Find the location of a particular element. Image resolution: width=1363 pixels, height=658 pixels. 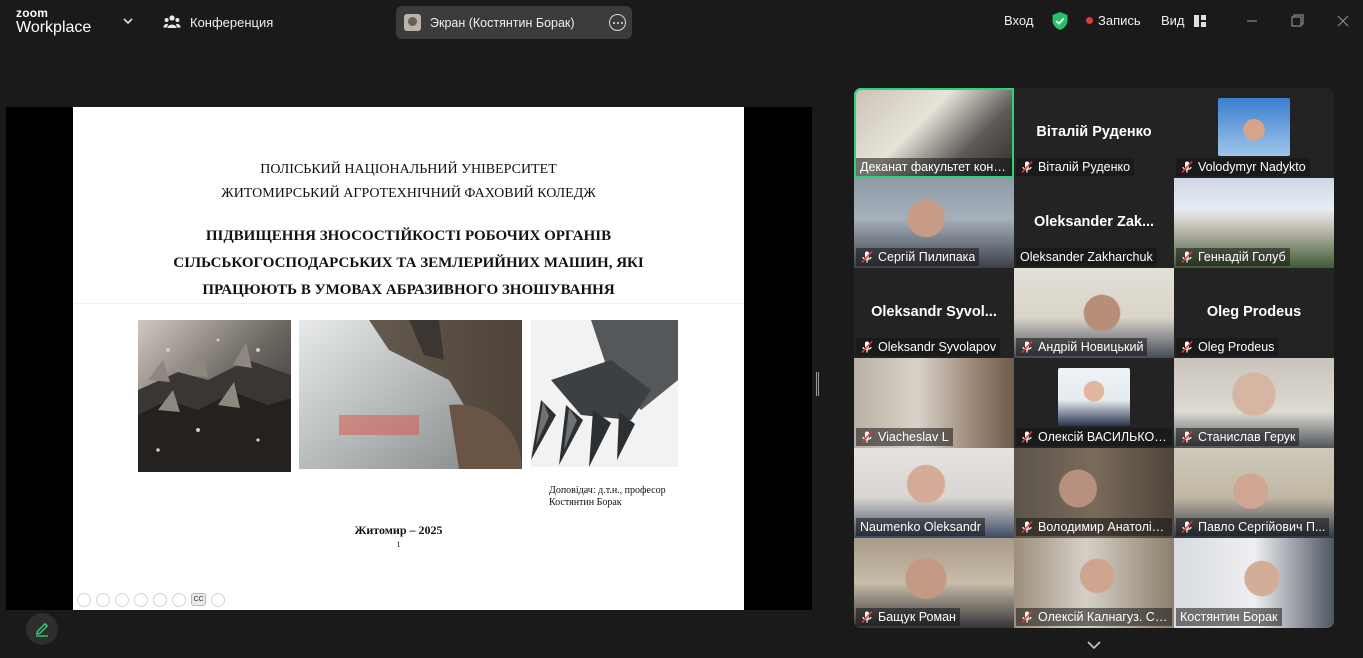

participant-tile: Костянтин Борак is located at coordinates (1254, 583).